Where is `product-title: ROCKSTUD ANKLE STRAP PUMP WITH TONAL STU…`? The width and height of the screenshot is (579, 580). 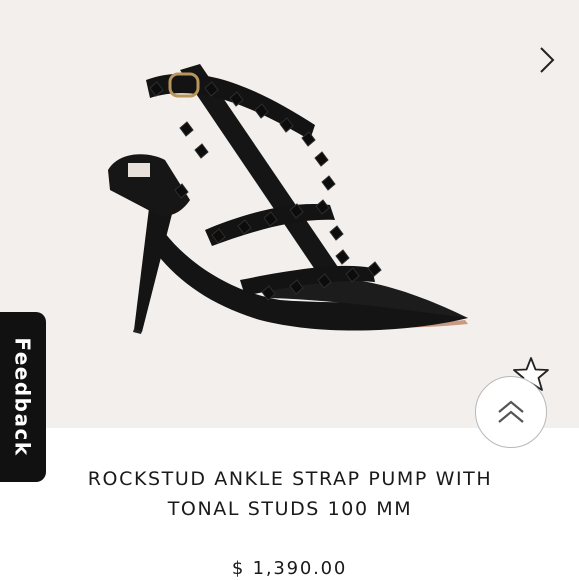
product-title: ROCKSTUD ANKLE STRAP PUMP WITH TONAL STU… is located at coordinates (290, 494).